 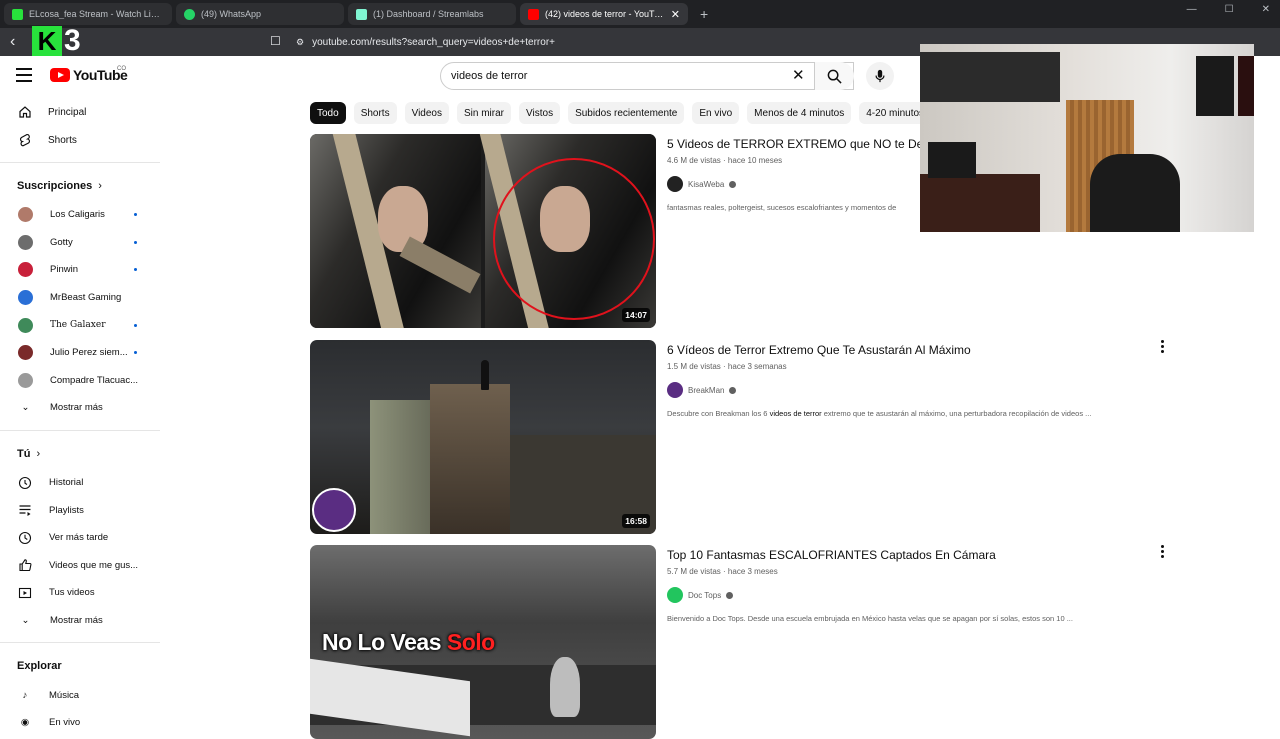 I want to click on browser-tab-whatsapp: (49) WhatsApp, so click(x=260, y=14).